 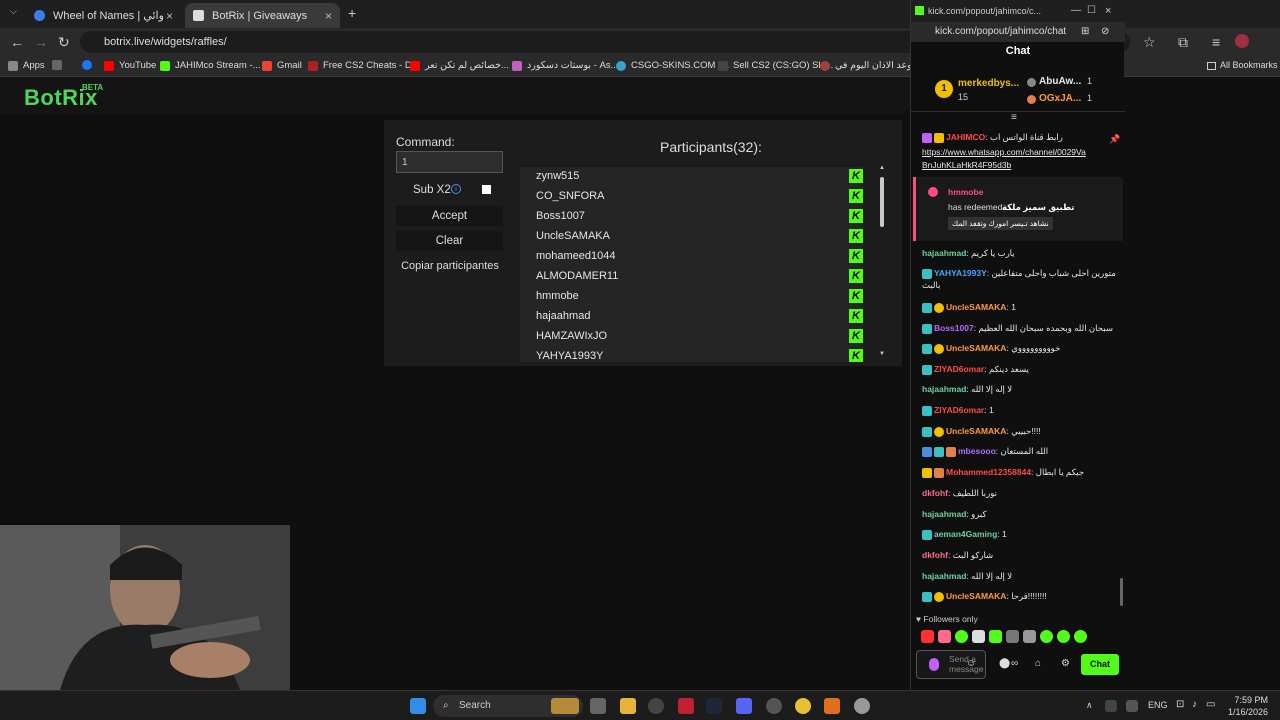 What do you see at coordinates (1018, 32) in the screenshot?
I see `kick-url-bar: kick.com/popout/jahimco/chat ⊞ ⊘` at bounding box center [1018, 32].